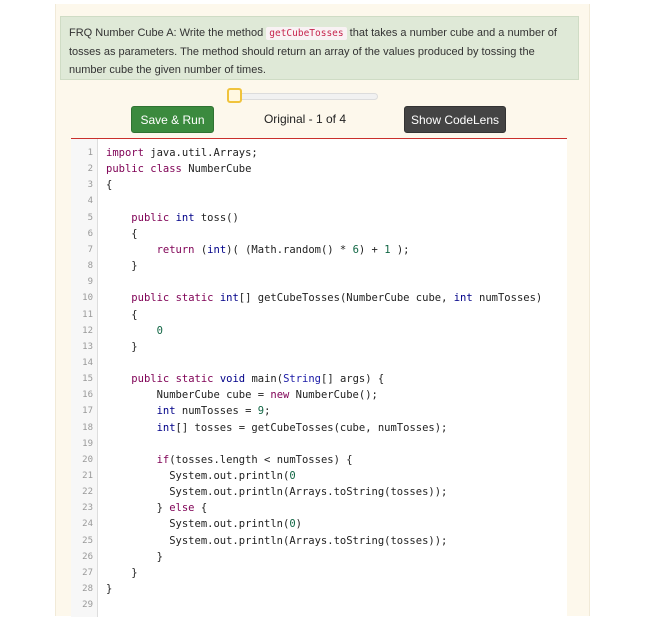 This screenshot has height=617, width=650. What do you see at coordinates (87, 459) in the screenshot?
I see `line-number: 20` at bounding box center [87, 459].